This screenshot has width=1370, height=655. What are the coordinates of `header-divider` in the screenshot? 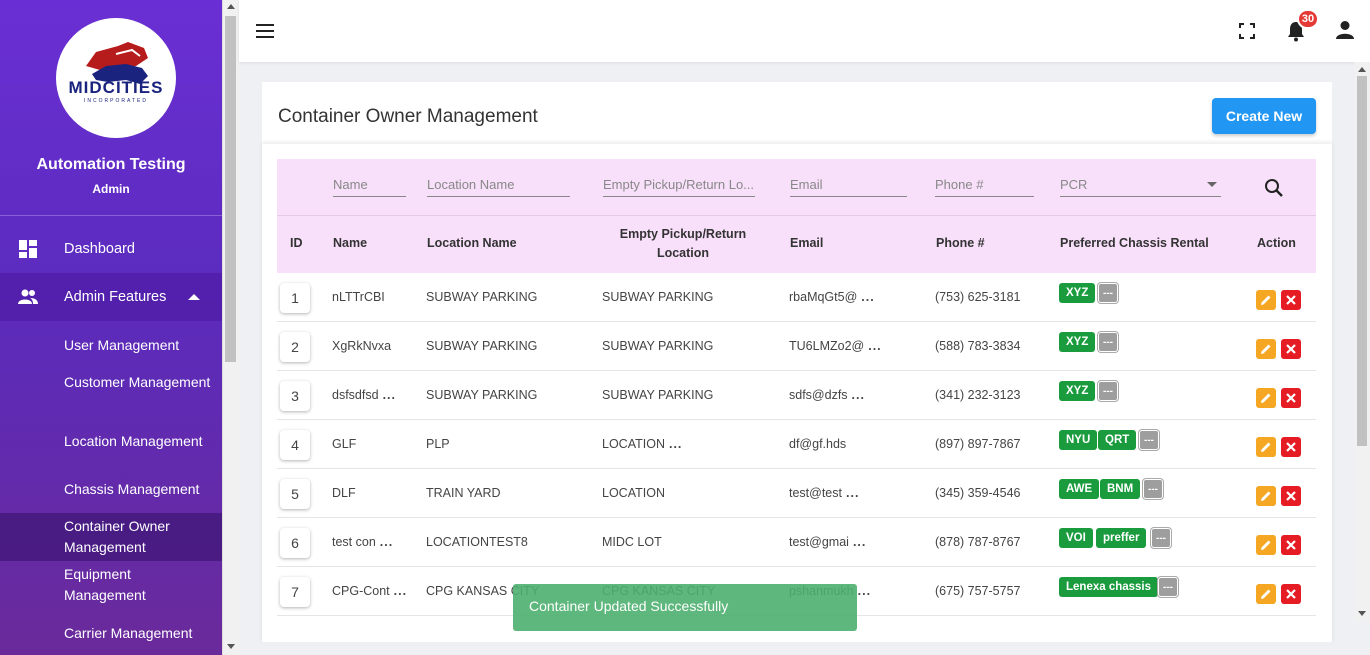 It's located at (796, 215).